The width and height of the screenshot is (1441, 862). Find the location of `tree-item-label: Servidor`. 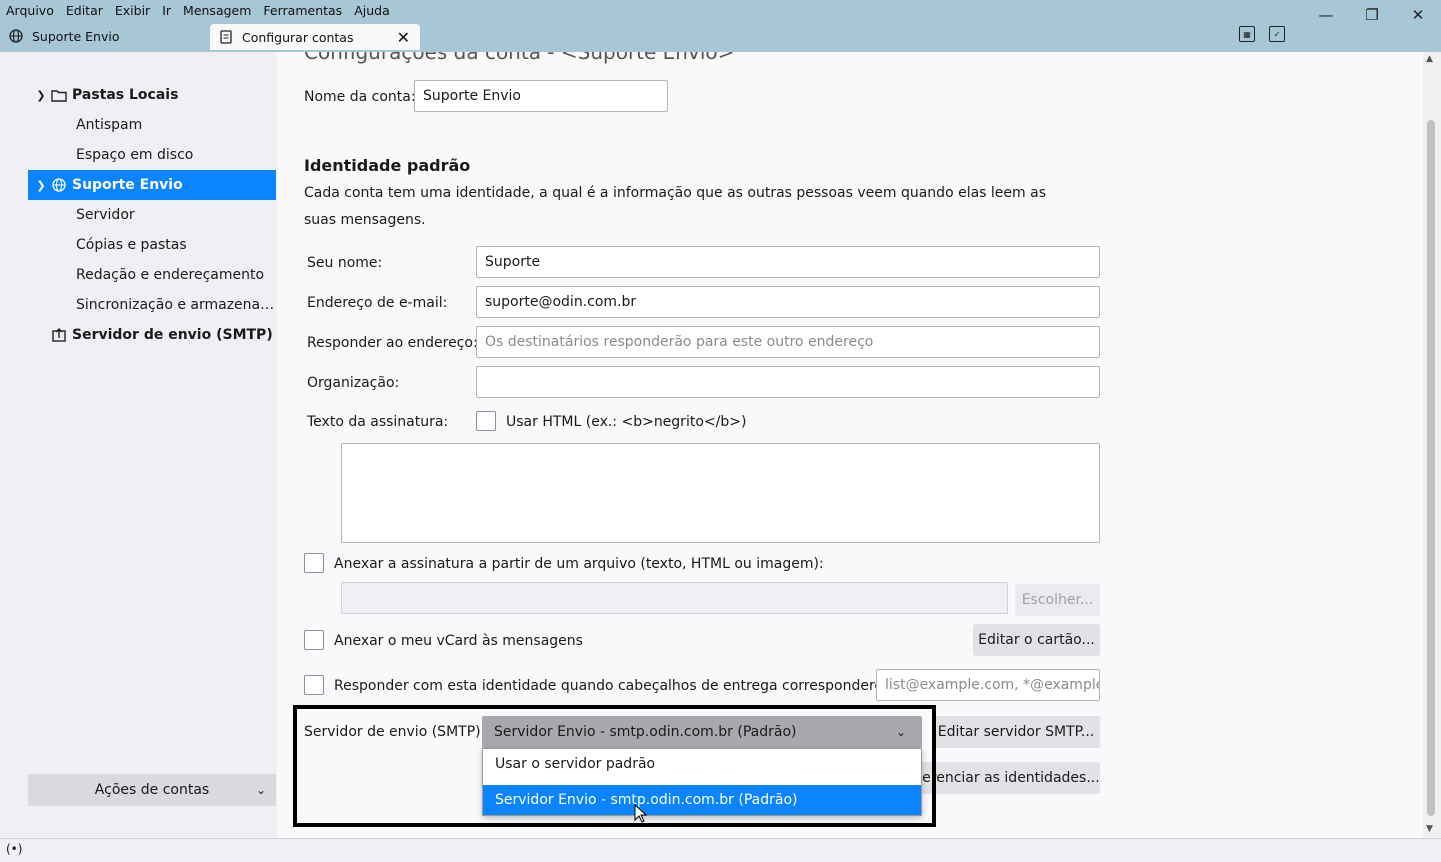

tree-item-label: Servidor is located at coordinates (105, 215).